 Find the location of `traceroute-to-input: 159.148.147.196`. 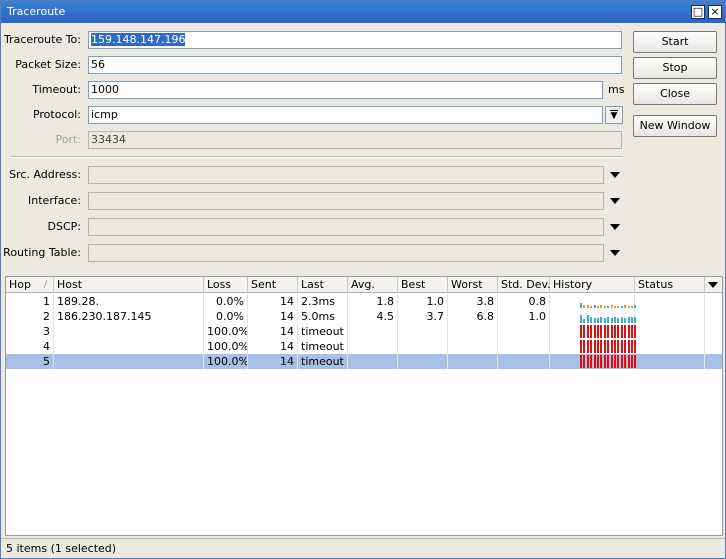

traceroute-to-input: 159.148.147.196 is located at coordinates (355, 40).